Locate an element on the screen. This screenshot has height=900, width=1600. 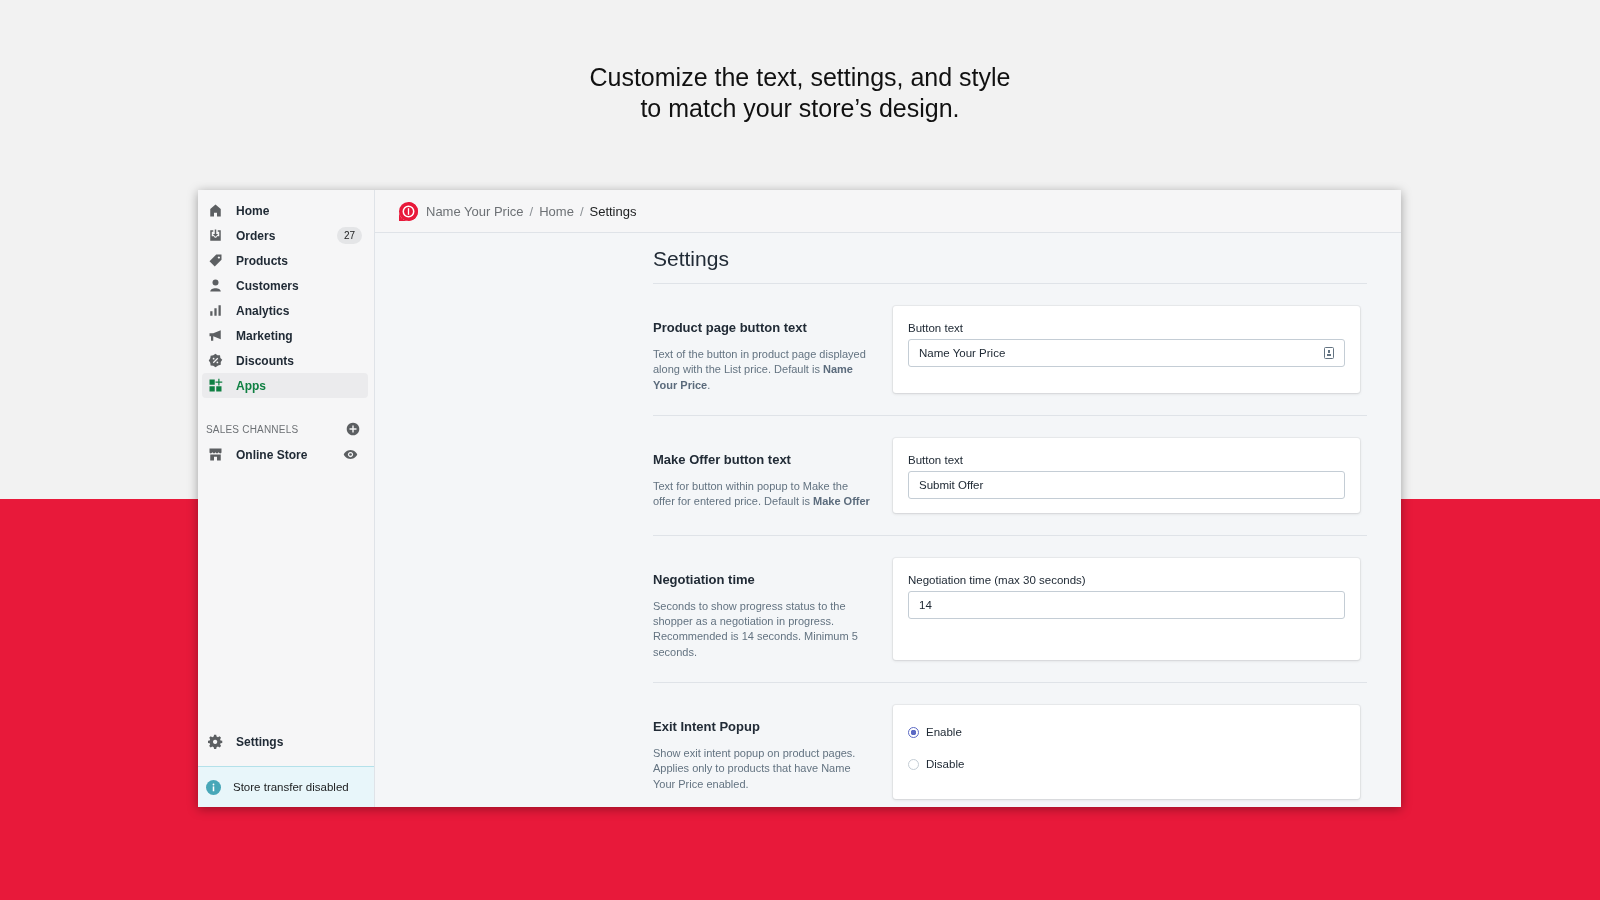
section-heading: SALES CHANNELS is located at coordinates (252, 429).